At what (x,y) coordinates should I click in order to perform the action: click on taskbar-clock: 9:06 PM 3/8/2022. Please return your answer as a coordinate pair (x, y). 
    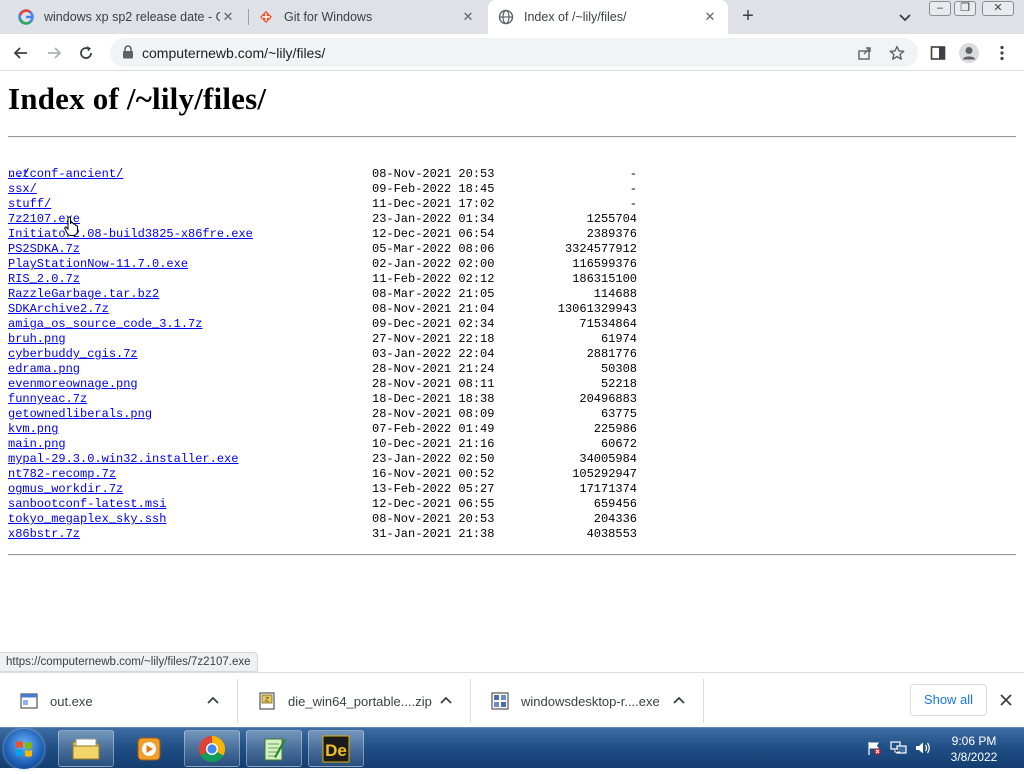
    Looking at the image, I should click on (974, 749).